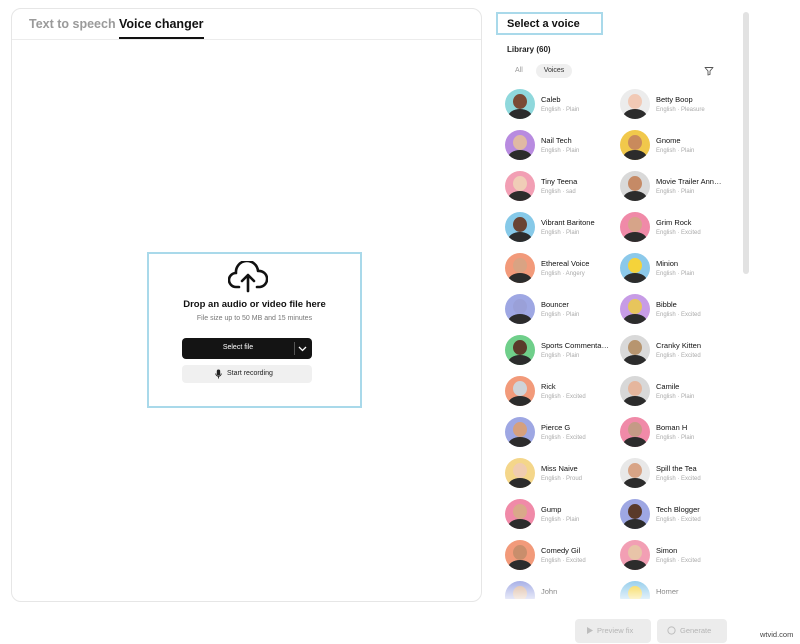  Describe the element at coordinates (246, 24) in the screenshot. I see `tab-bar: Text to speech Voice changer` at that location.